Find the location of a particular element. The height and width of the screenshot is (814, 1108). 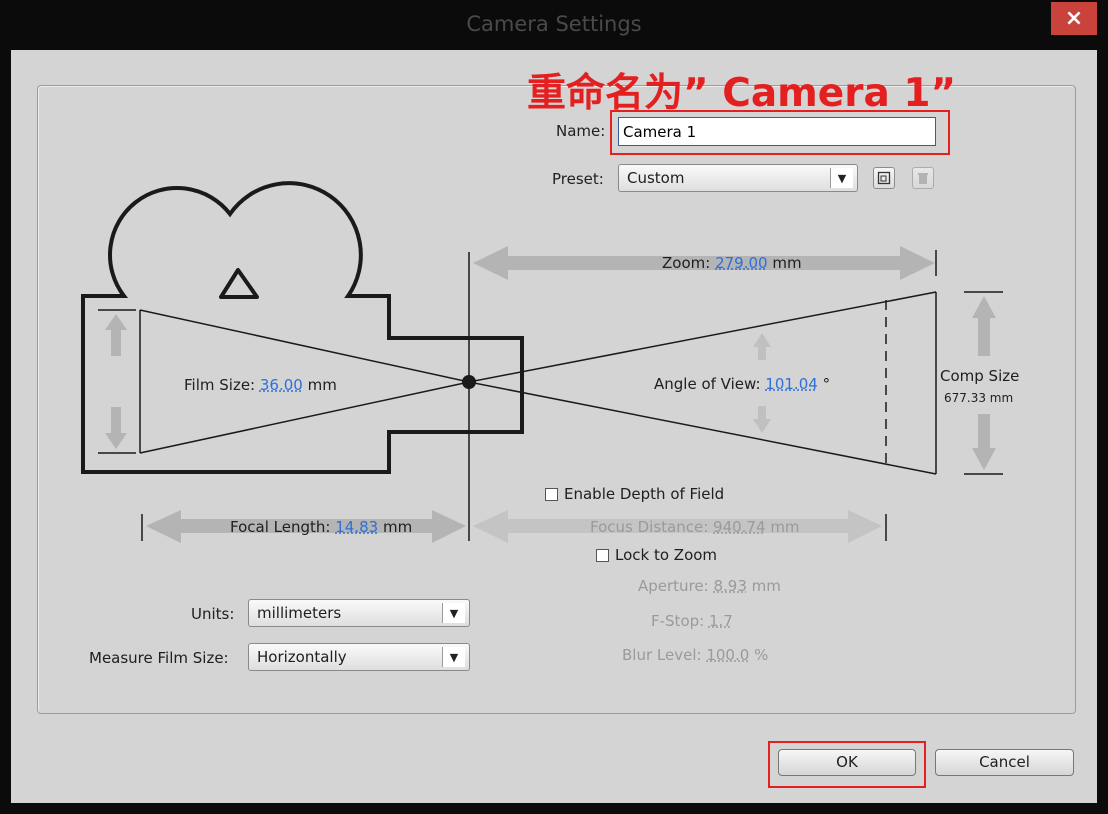

zoom-unit: mm is located at coordinates (787, 263).